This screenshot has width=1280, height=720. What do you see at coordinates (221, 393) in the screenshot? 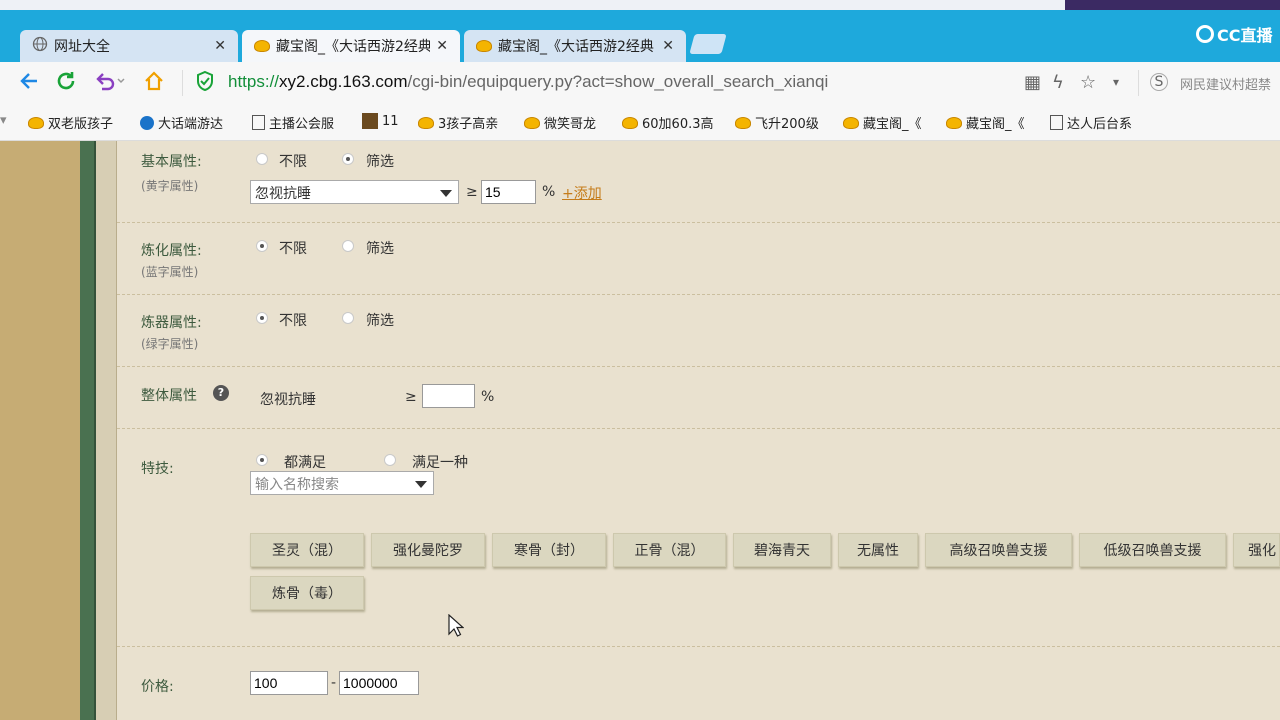
I see `help-icon: ?` at bounding box center [221, 393].